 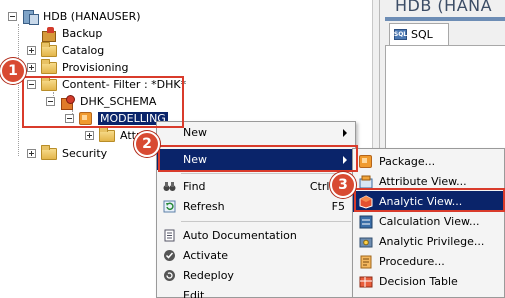 What do you see at coordinates (169, 255) in the screenshot?
I see `activate-icon` at bounding box center [169, 255].